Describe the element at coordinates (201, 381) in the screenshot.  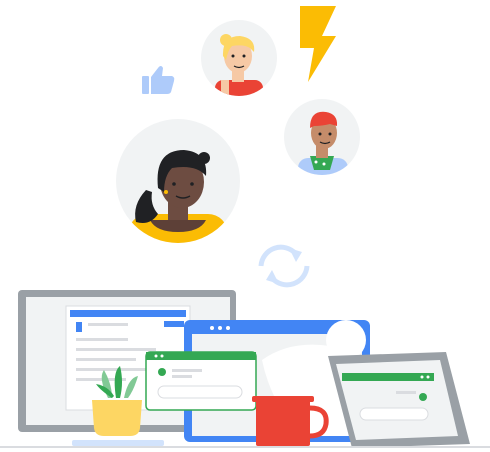
I see `popup-card` at that location.